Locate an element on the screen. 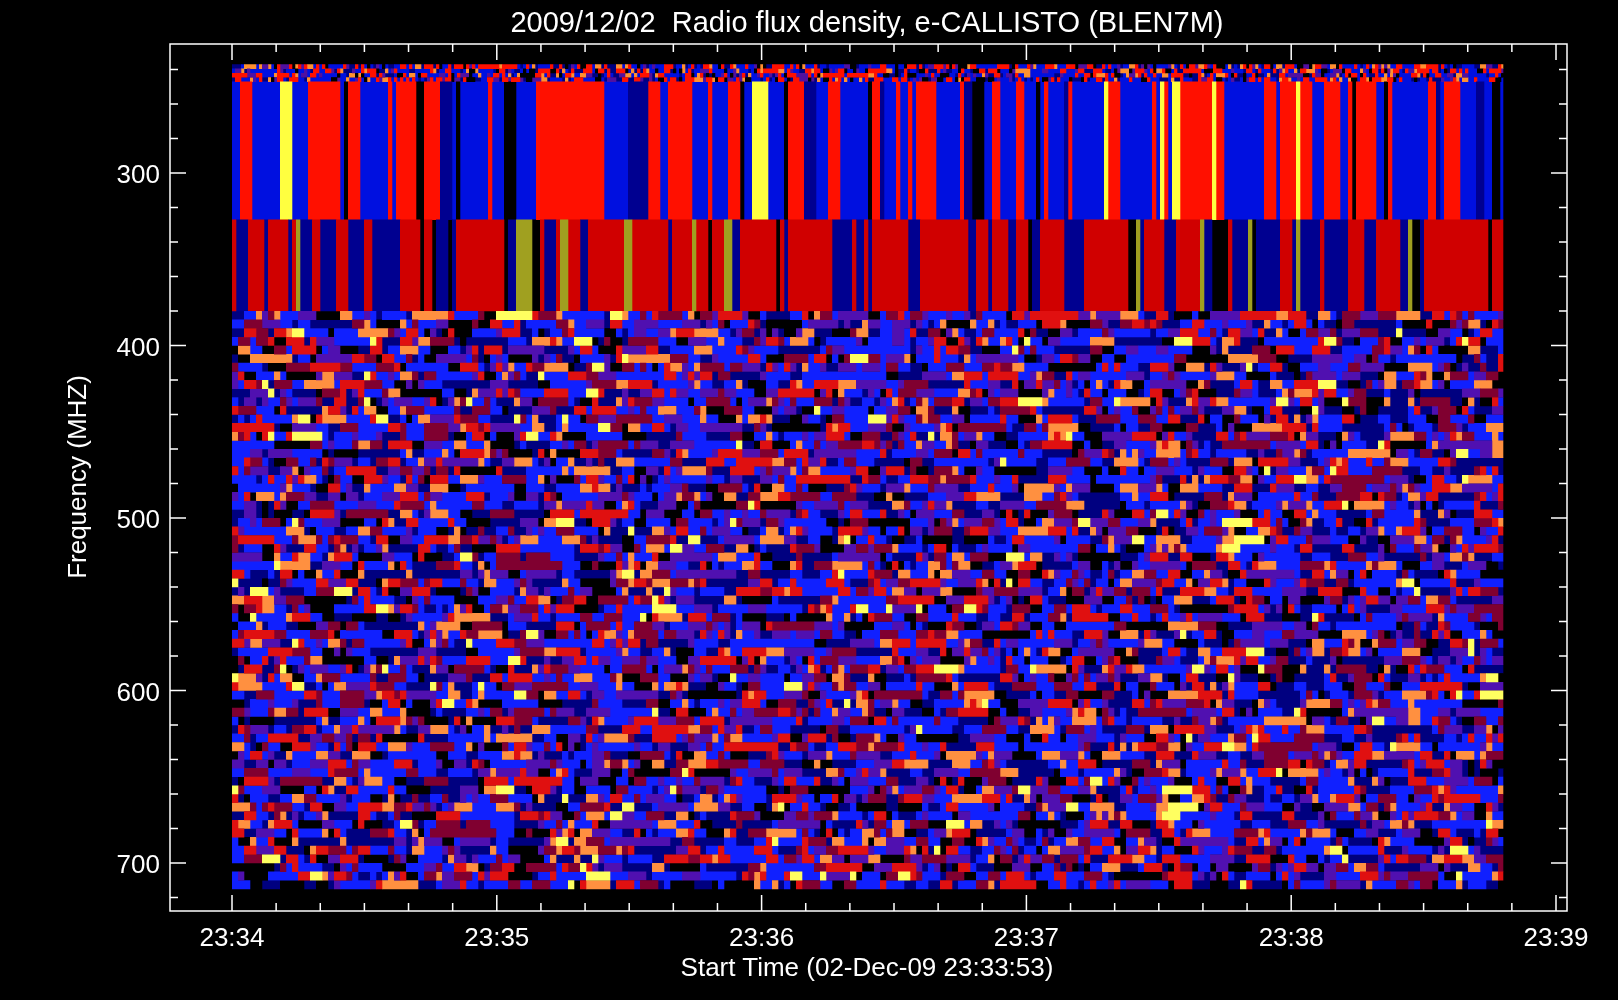 This screenshot has height=1000, width=1618. x-axis-label: Start Time (02-Dec-09 23:33:53) is located at coordinates (867, 967).